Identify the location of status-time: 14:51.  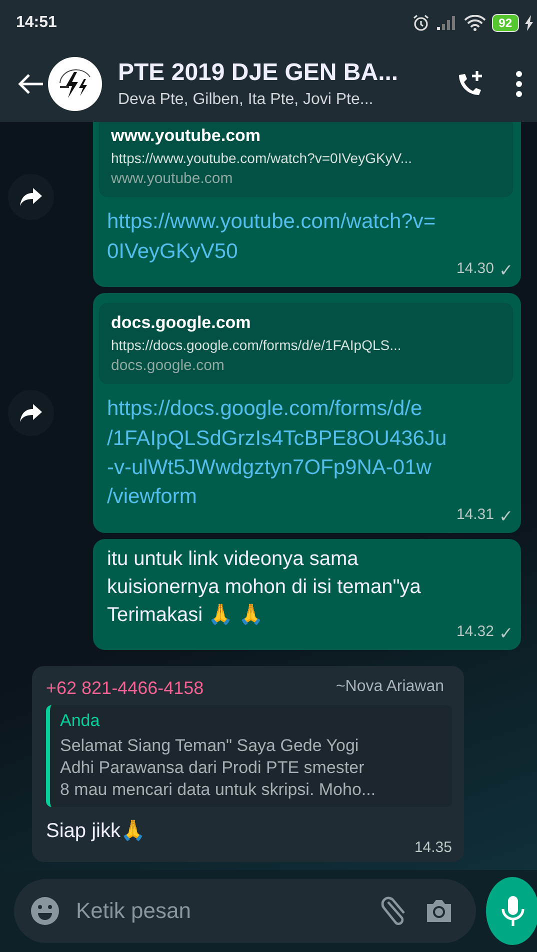
(36, 23).